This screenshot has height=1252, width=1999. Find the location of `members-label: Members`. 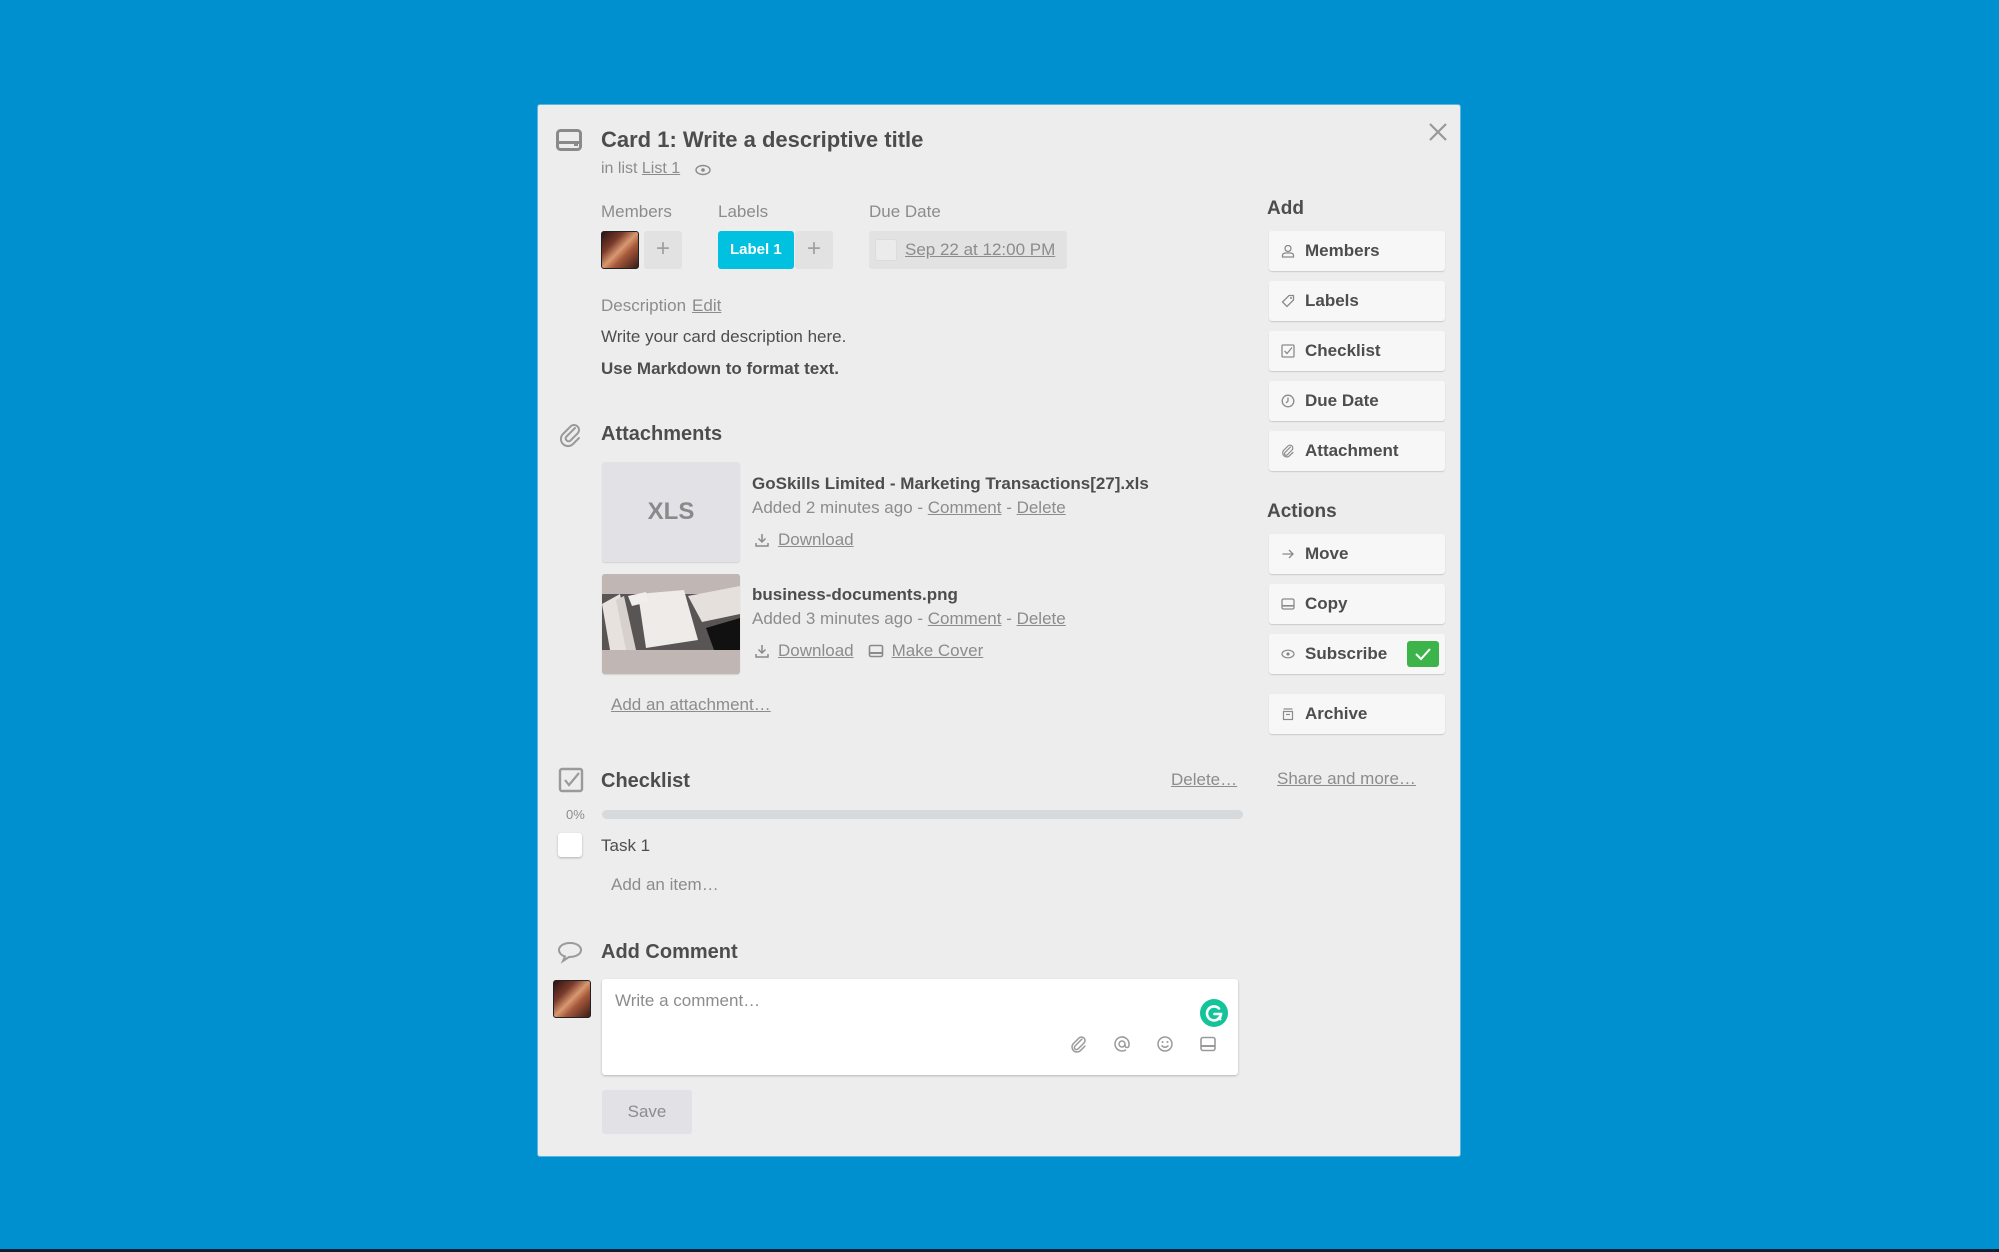

members-label: Members is located at coordinates (636, 211).